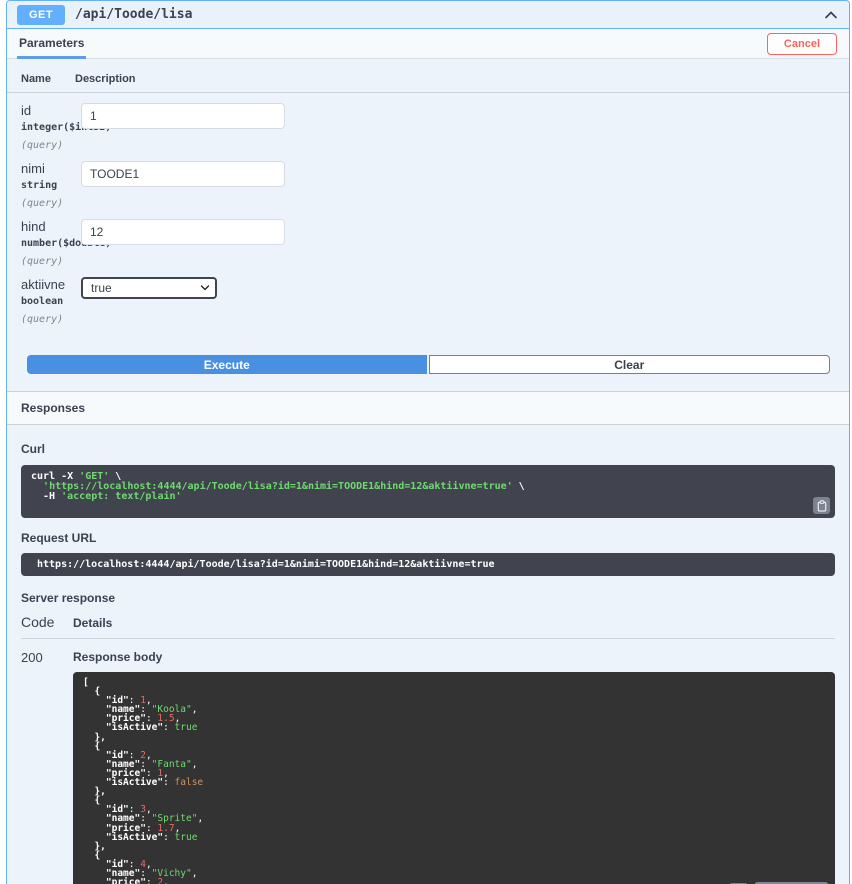  Describe the element at coordinates (36, 79) in the screenshot. I see `name-column-header: Name` at that location.